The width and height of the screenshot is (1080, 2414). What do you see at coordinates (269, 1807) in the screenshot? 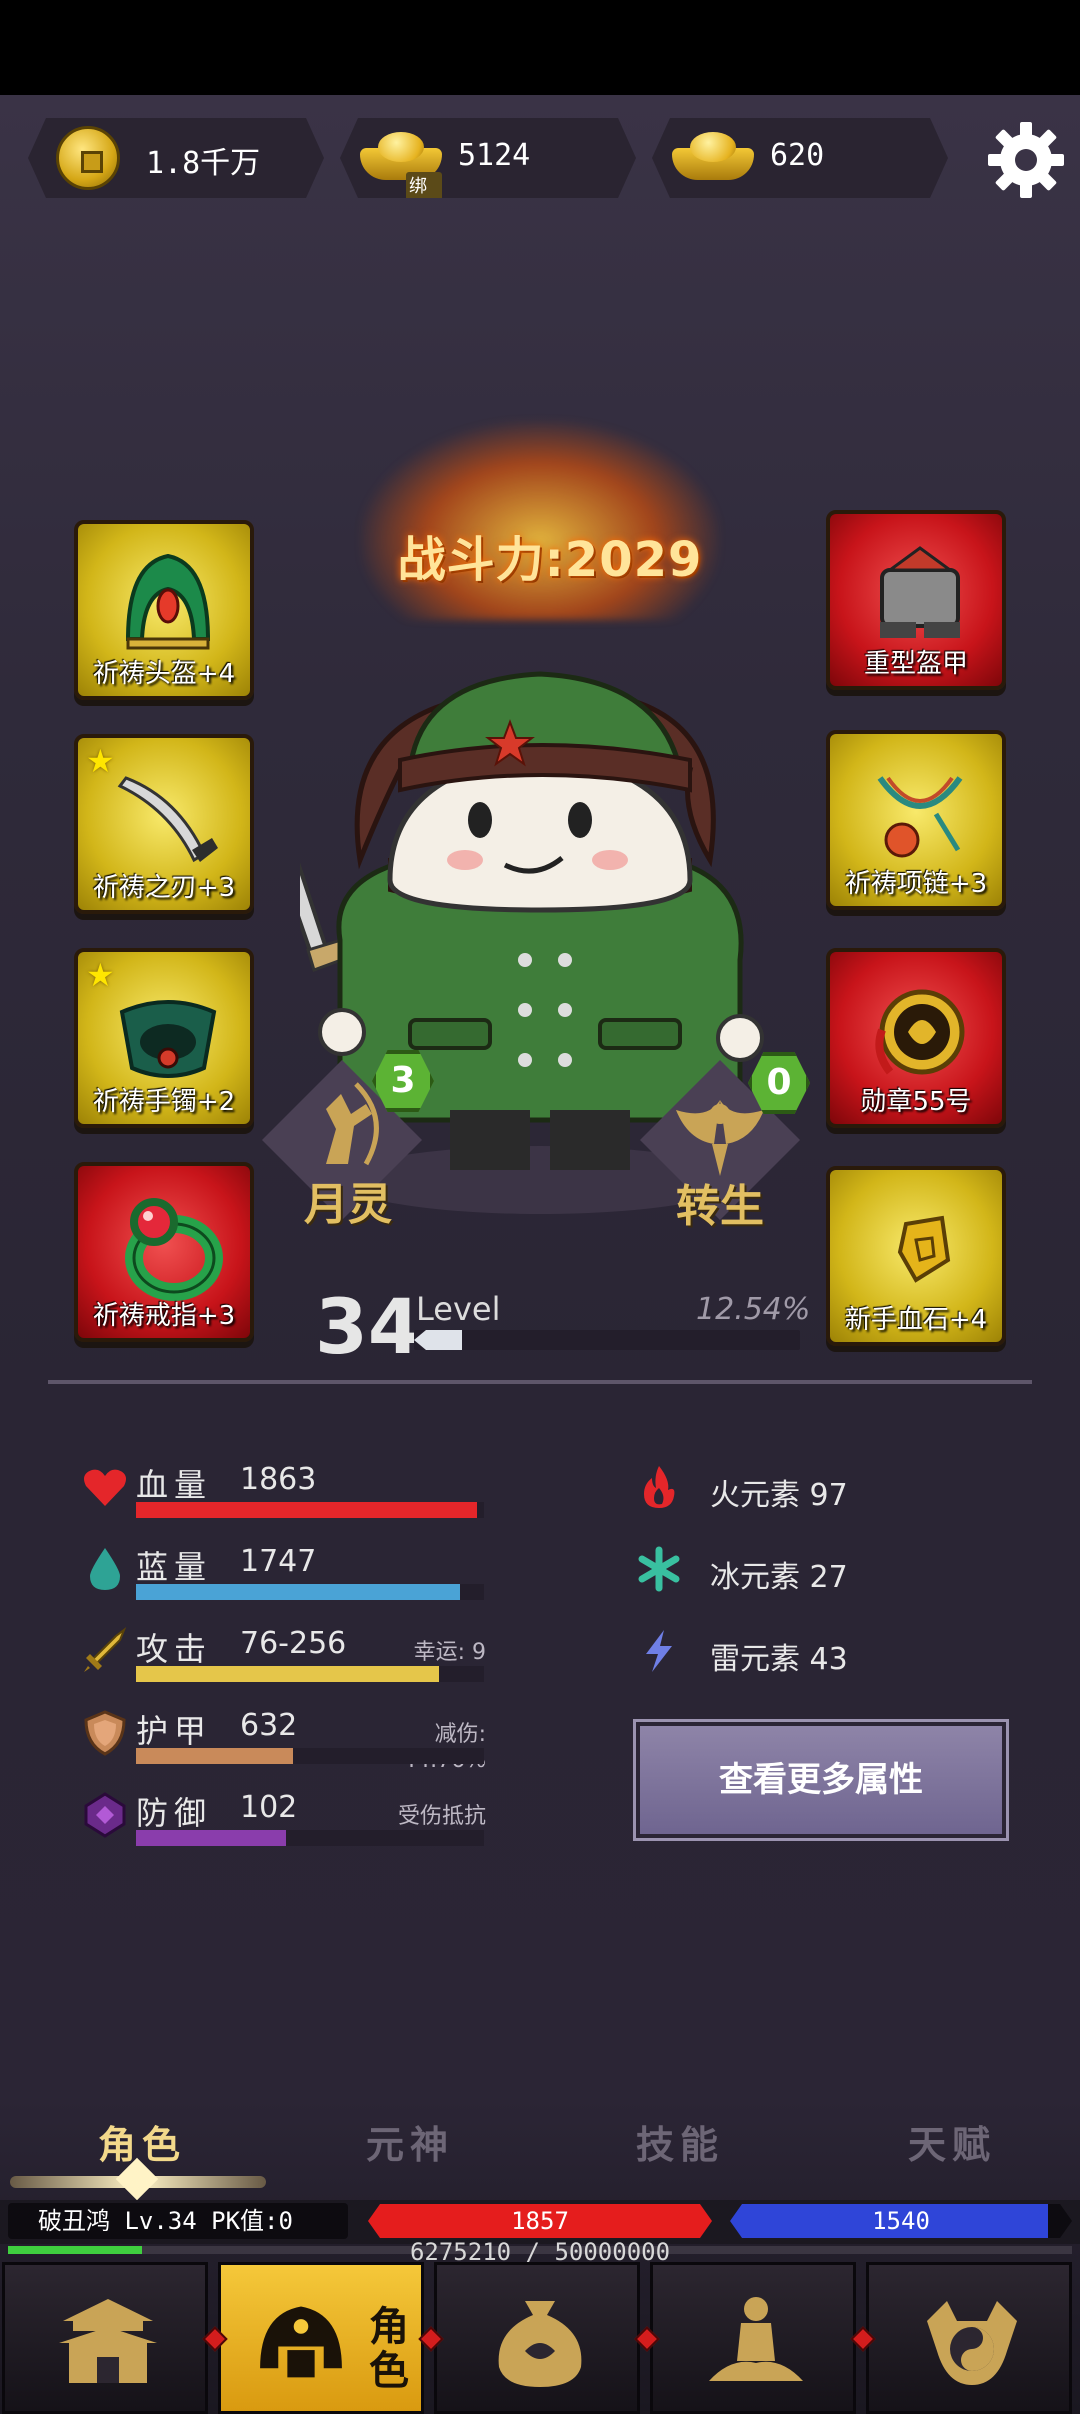
I see `stat-value: 102` at bounding box center [269, 1807].